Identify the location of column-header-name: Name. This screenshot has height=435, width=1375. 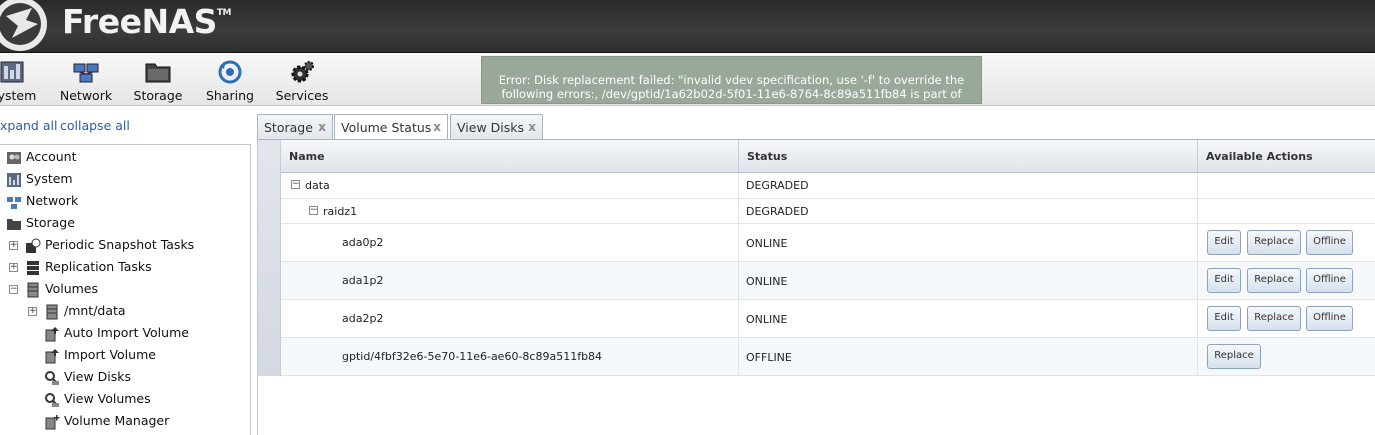
(510, 156).